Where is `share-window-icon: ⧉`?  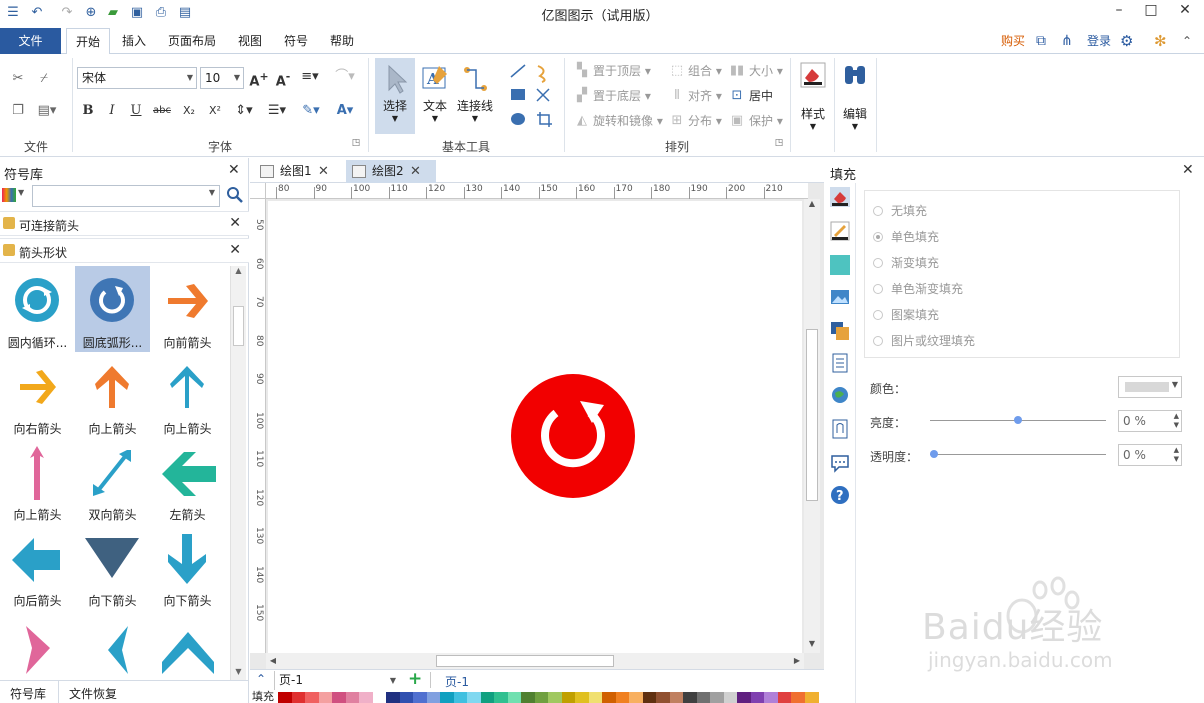
share-window-icon: ⧉ is located at coordinates (1041, 41).